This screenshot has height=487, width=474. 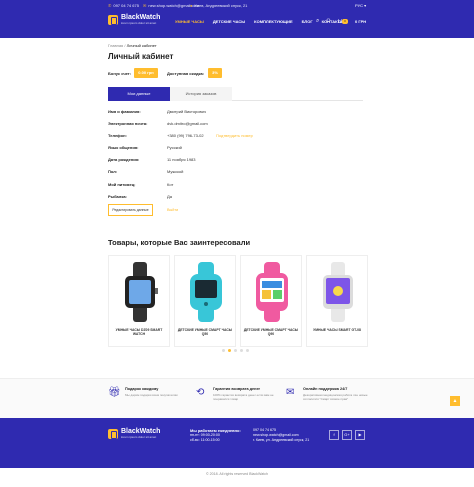 I want to click on nav-kids-watches: Детские часы, so click(x=229, y=21).